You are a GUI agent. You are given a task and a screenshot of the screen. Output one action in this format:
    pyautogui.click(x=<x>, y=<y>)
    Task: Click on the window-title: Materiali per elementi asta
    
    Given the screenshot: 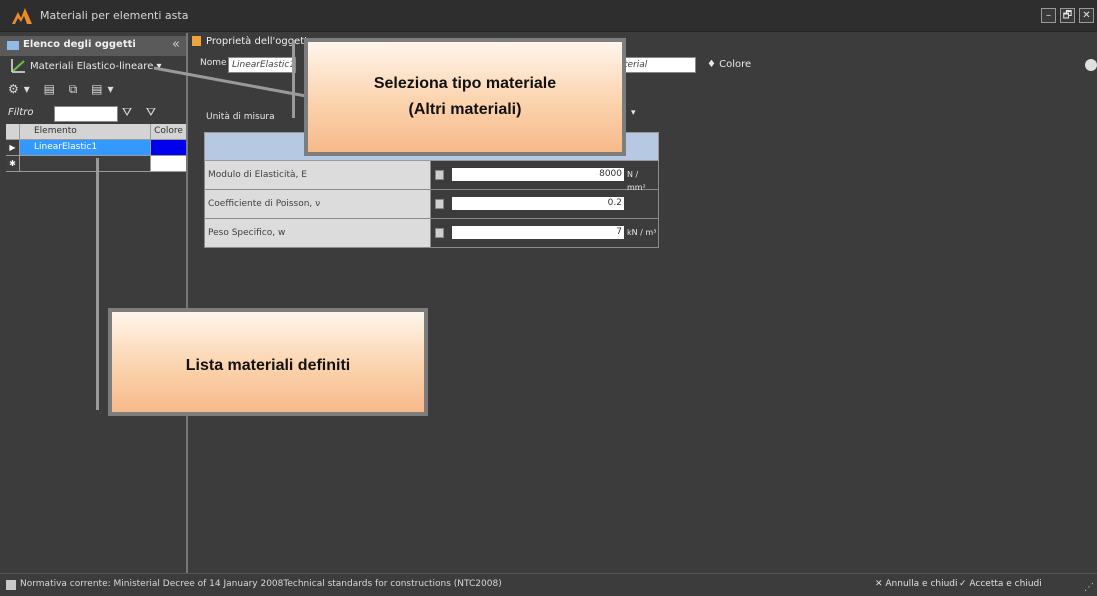 What is the action you would take?
    pyautogui.click(x=114, y=15)
    